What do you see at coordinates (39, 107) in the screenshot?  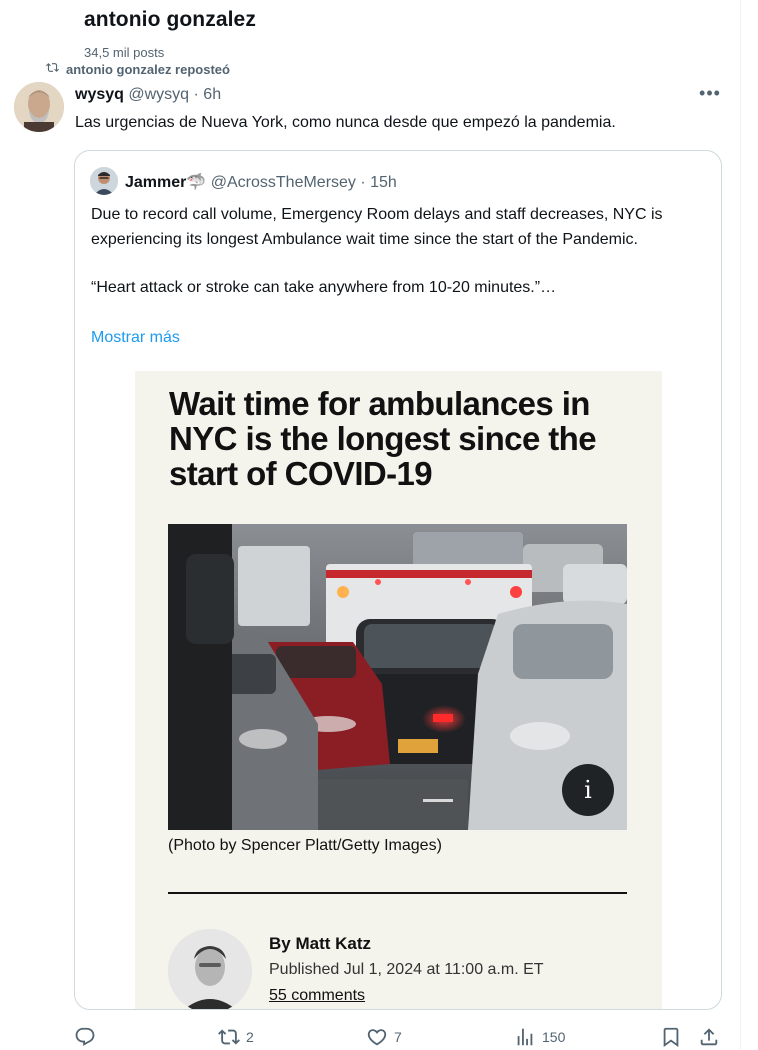 I see `author-avatar` at bounding box center [39, 107].